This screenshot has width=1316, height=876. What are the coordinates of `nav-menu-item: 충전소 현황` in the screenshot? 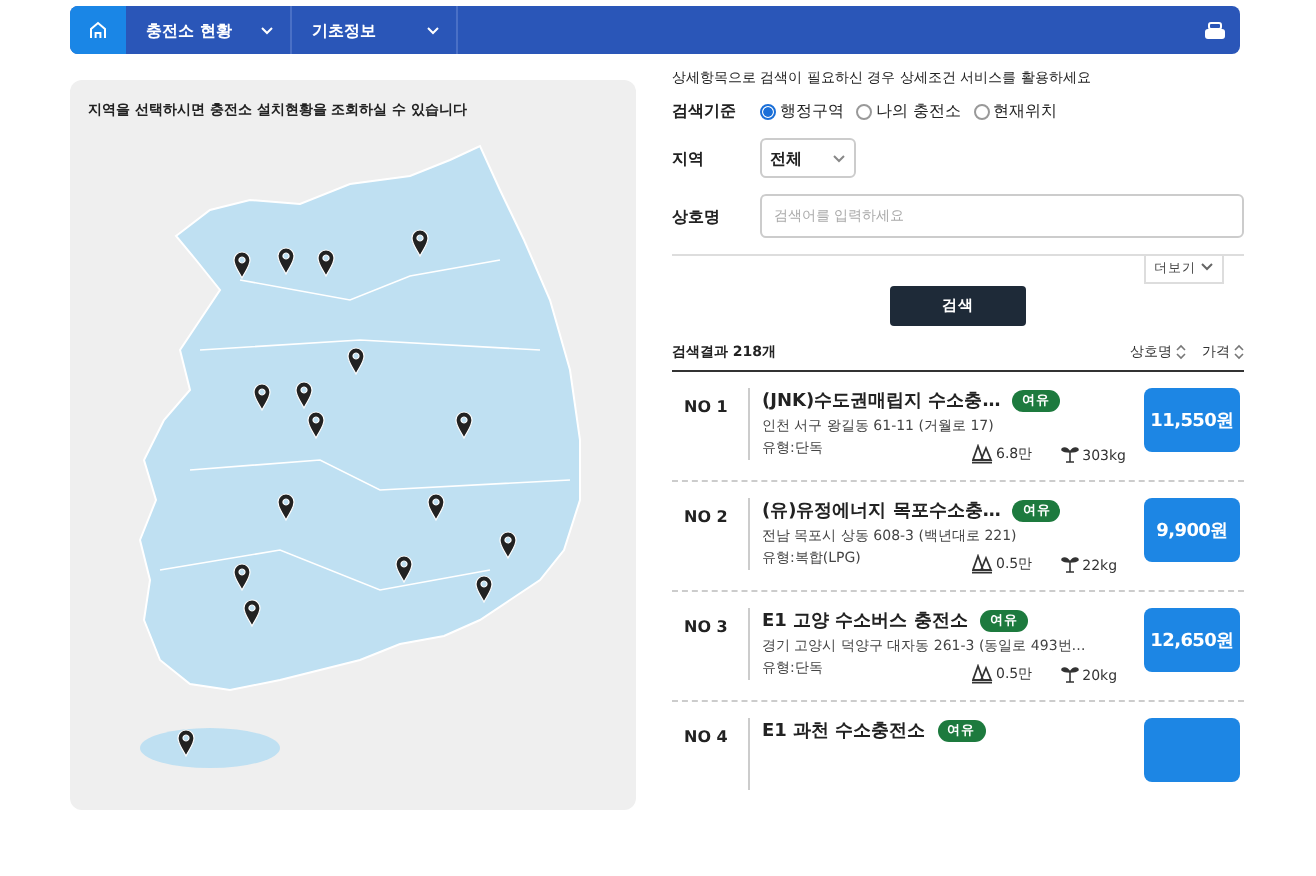 It's located at (209, 30).